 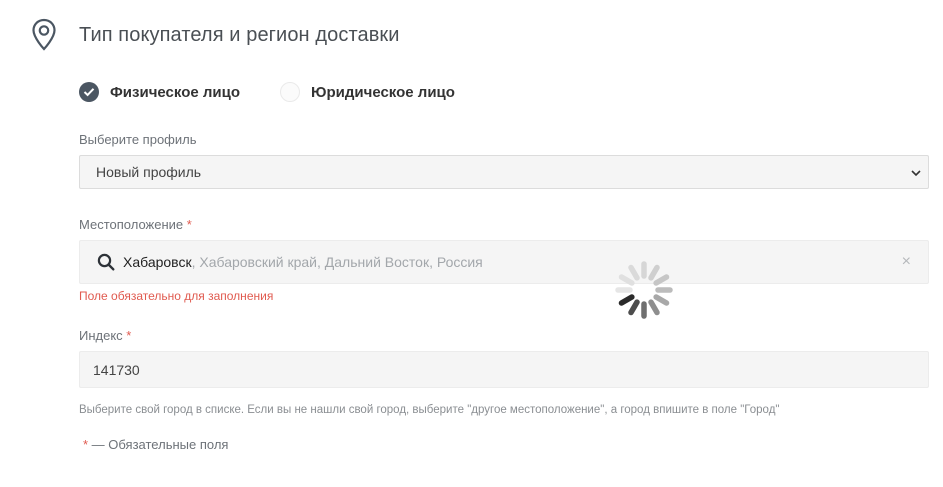 I want to click on index-label: Индекс *, so click(x=105, y=335).